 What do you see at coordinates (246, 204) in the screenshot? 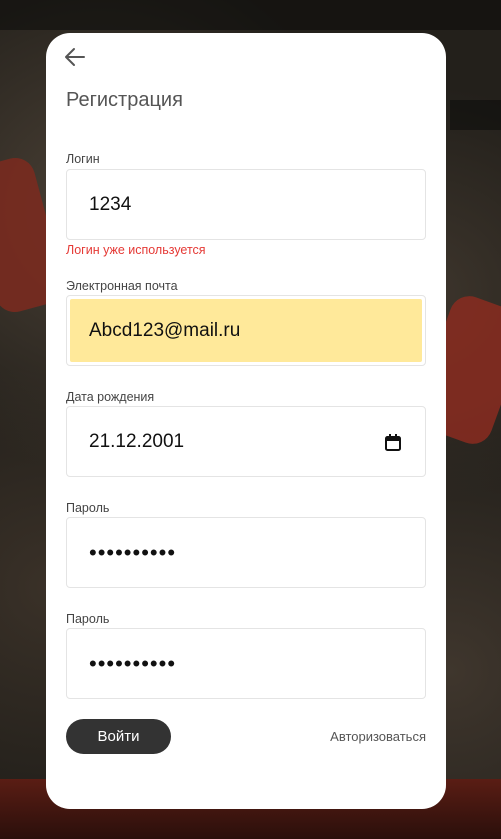
I see `login-field: 1234` at bounding box center [246, 204].